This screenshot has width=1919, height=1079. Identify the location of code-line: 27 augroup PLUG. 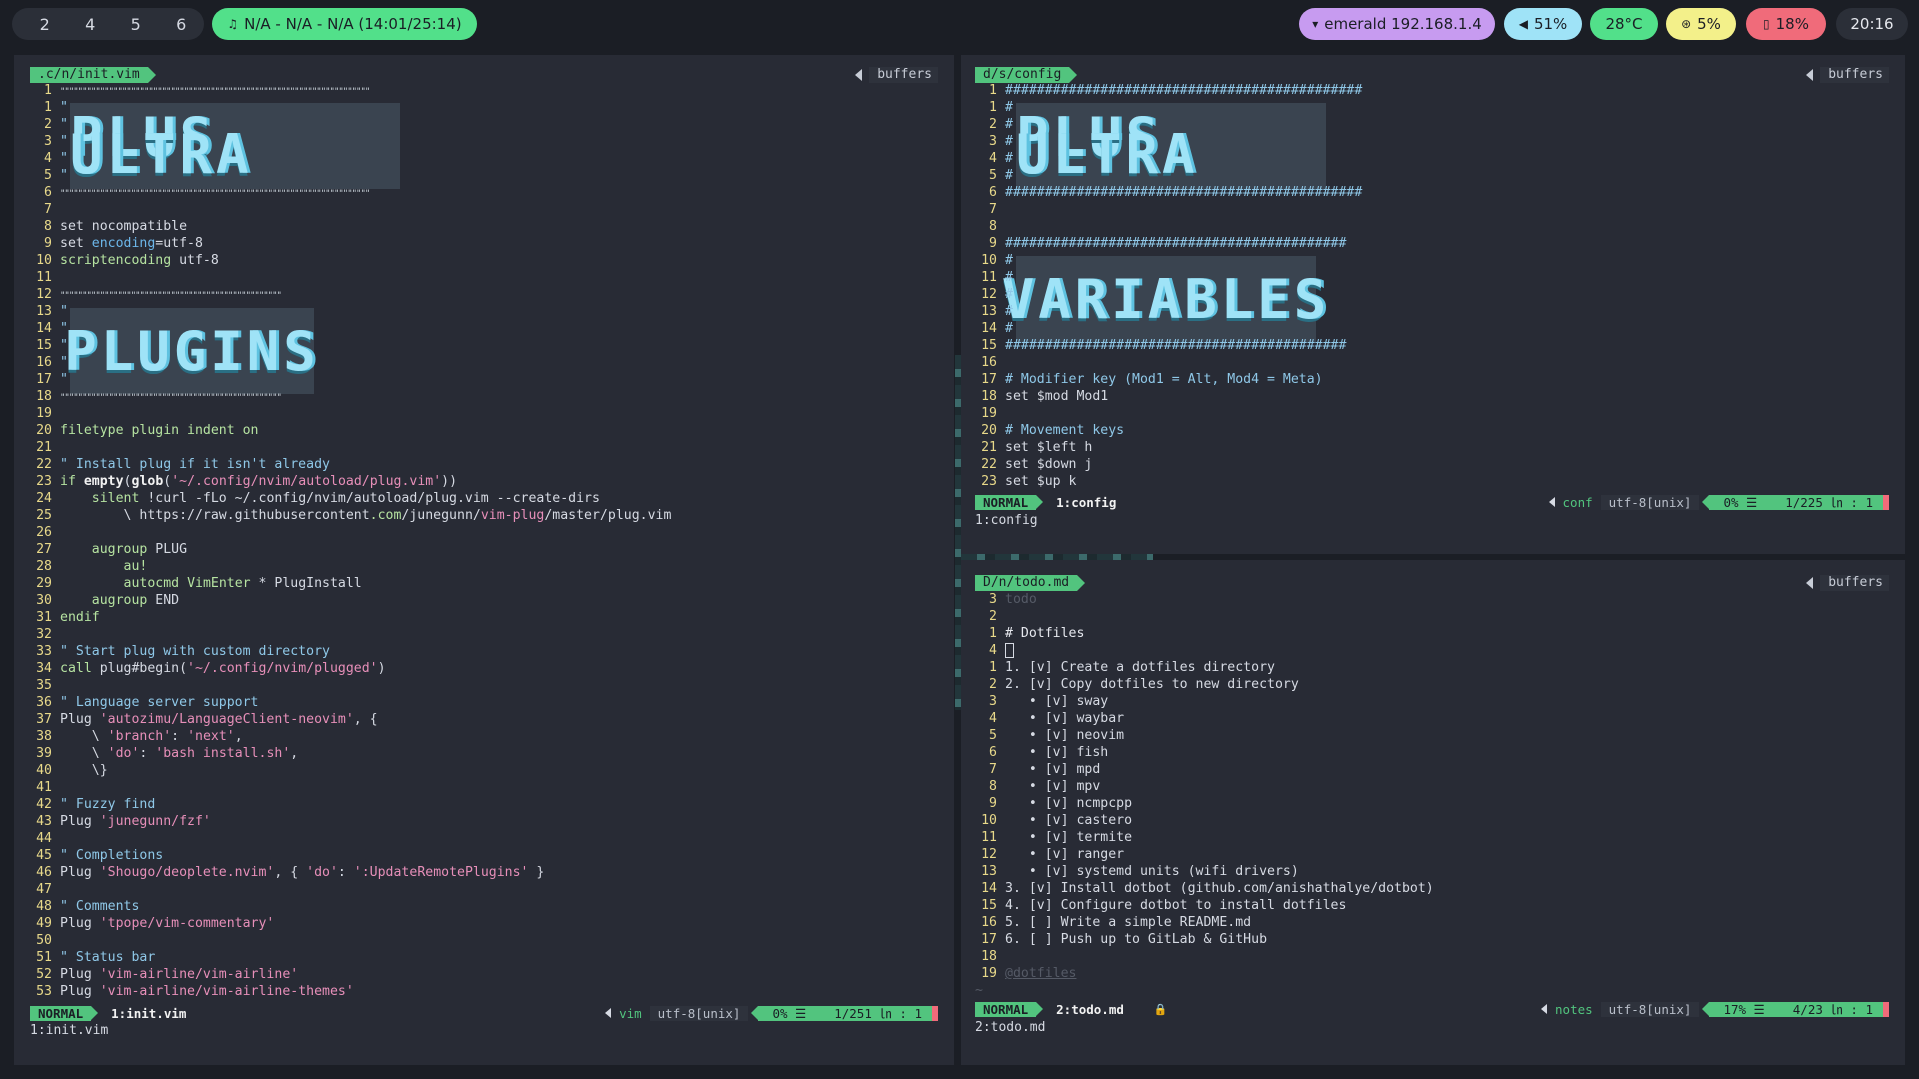
(487, 549).